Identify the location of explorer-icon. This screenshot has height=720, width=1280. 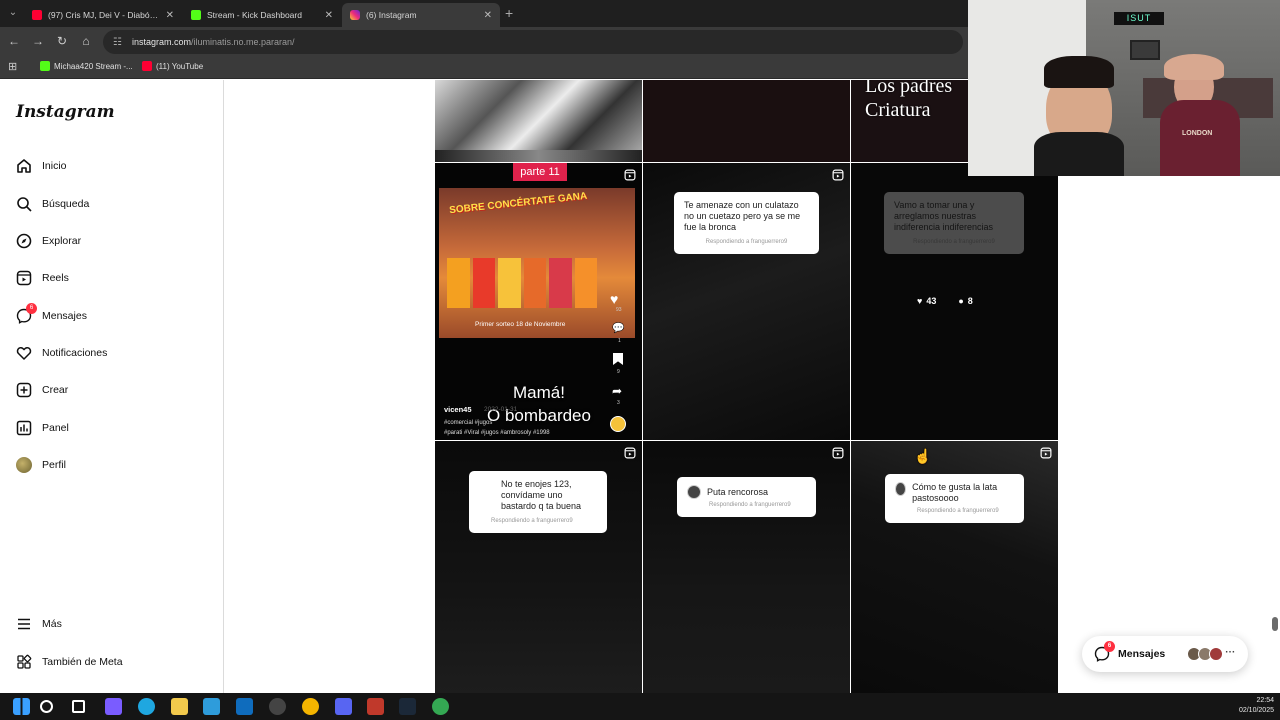
(179, 706).